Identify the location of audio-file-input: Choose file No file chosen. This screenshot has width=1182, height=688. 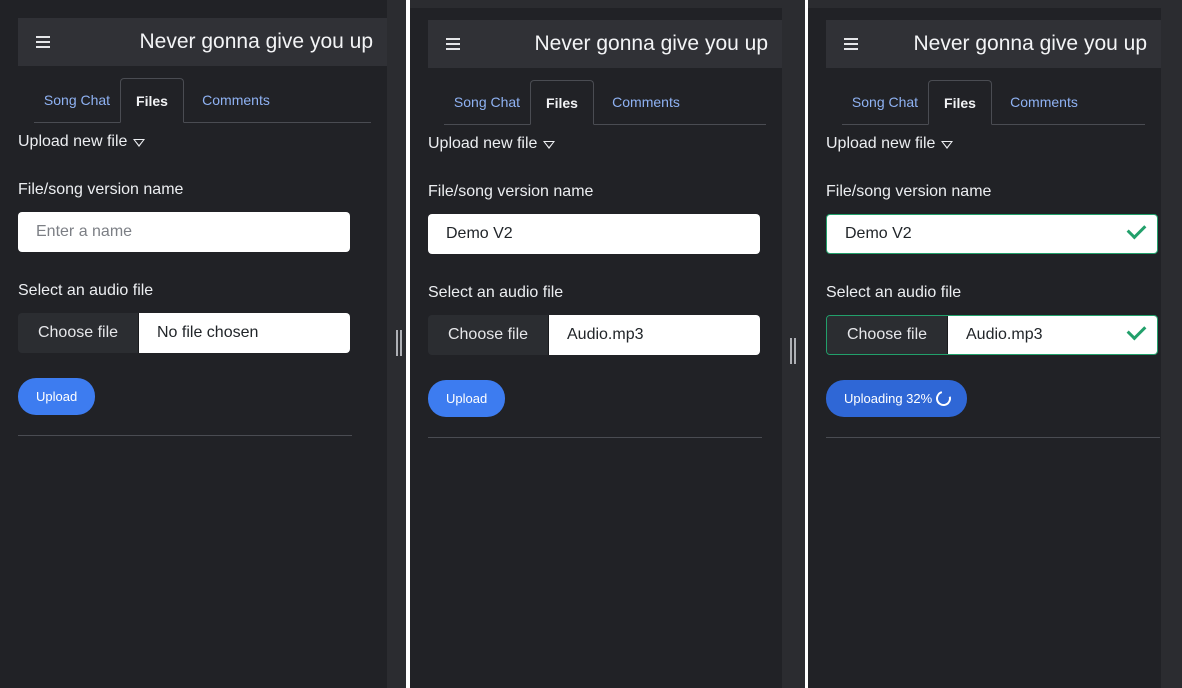
(184, 333).